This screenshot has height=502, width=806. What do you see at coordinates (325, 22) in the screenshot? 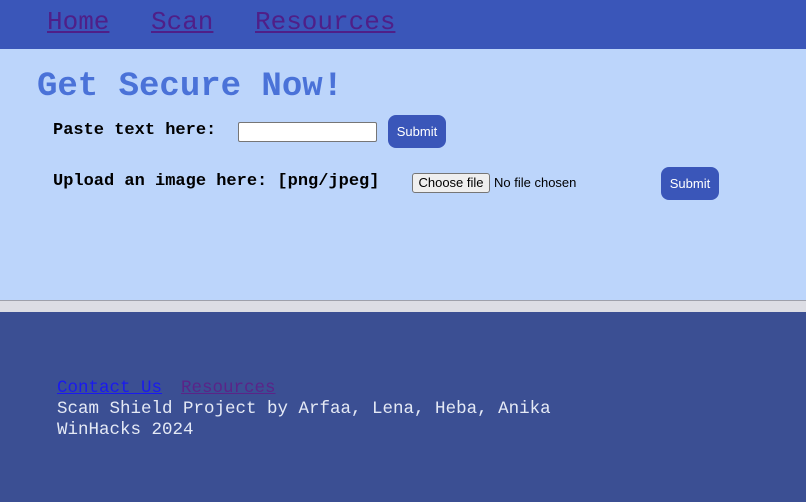
I see `nav-link-resources: Resources` at bounding box center [325, 22].